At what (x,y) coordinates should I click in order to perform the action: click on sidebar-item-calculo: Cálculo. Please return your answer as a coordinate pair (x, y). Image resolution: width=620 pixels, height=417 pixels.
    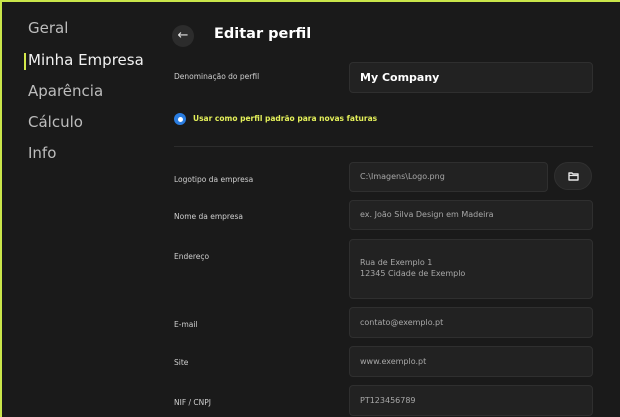
    Looking at the image, I should click on (55, 122).